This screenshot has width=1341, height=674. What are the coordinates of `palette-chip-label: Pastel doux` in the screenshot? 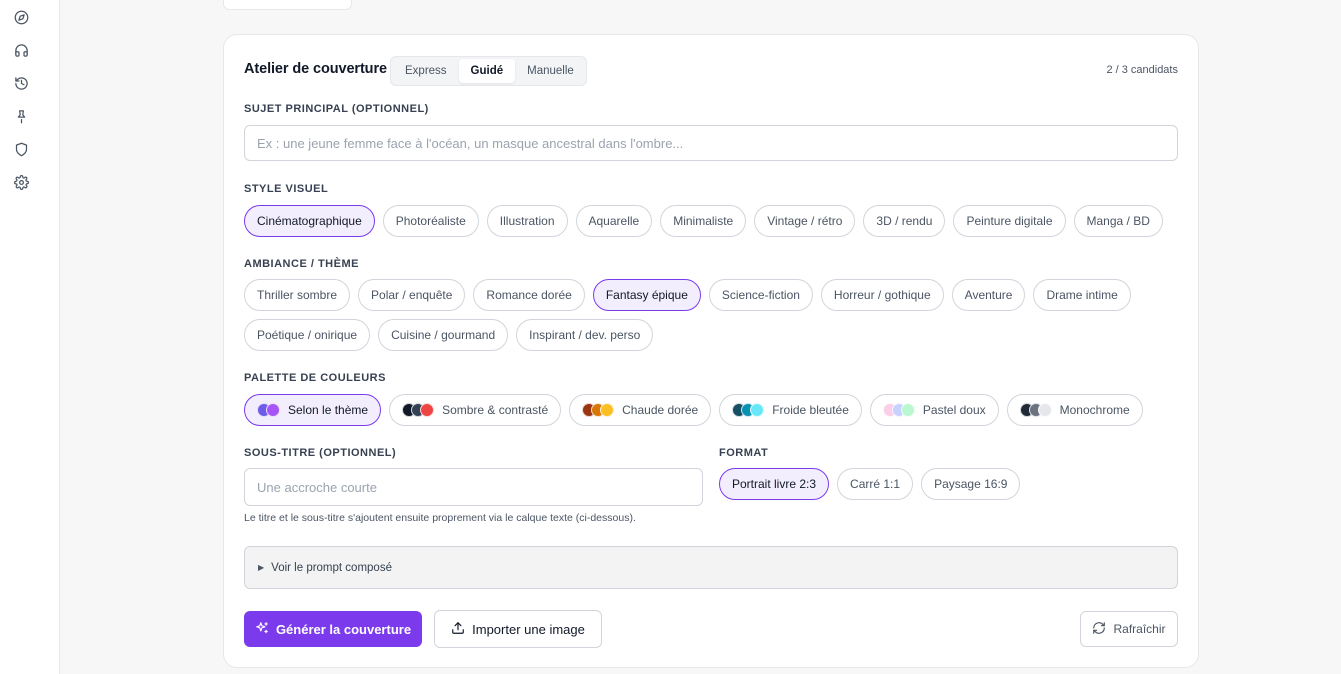 It's located at (954, 410).